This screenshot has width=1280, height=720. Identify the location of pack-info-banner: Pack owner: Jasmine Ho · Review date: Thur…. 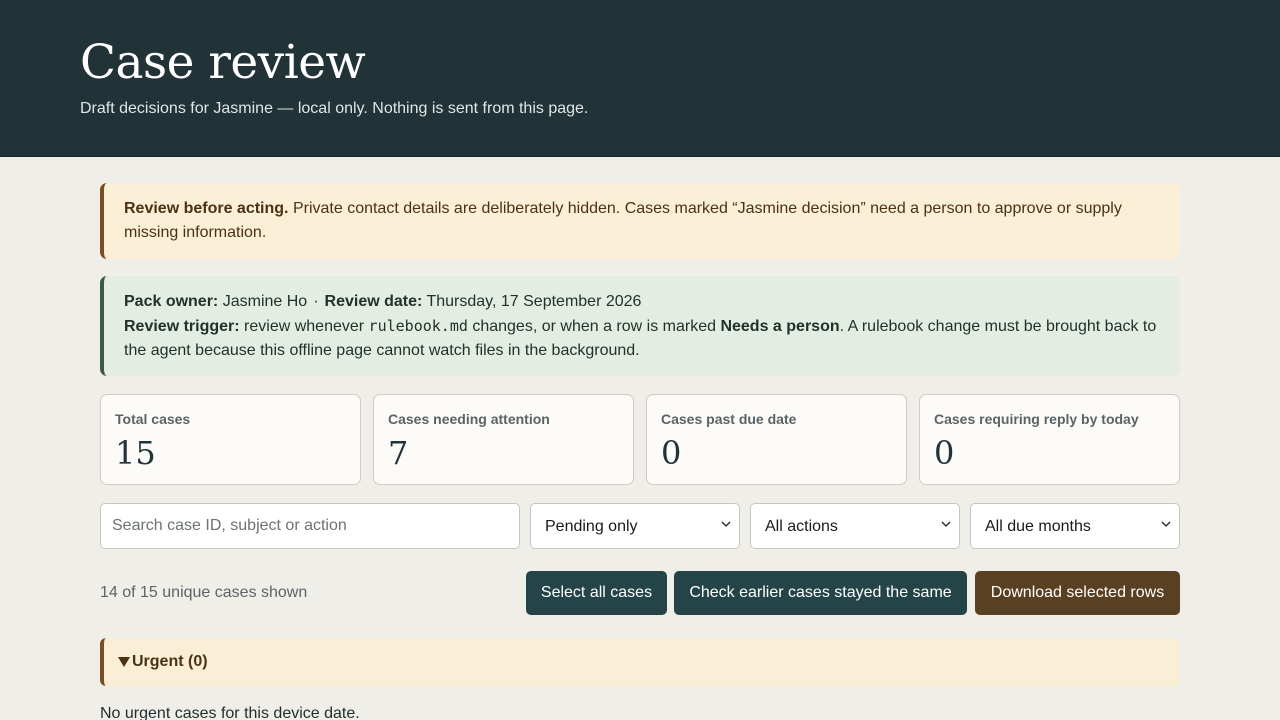
(640, 326).